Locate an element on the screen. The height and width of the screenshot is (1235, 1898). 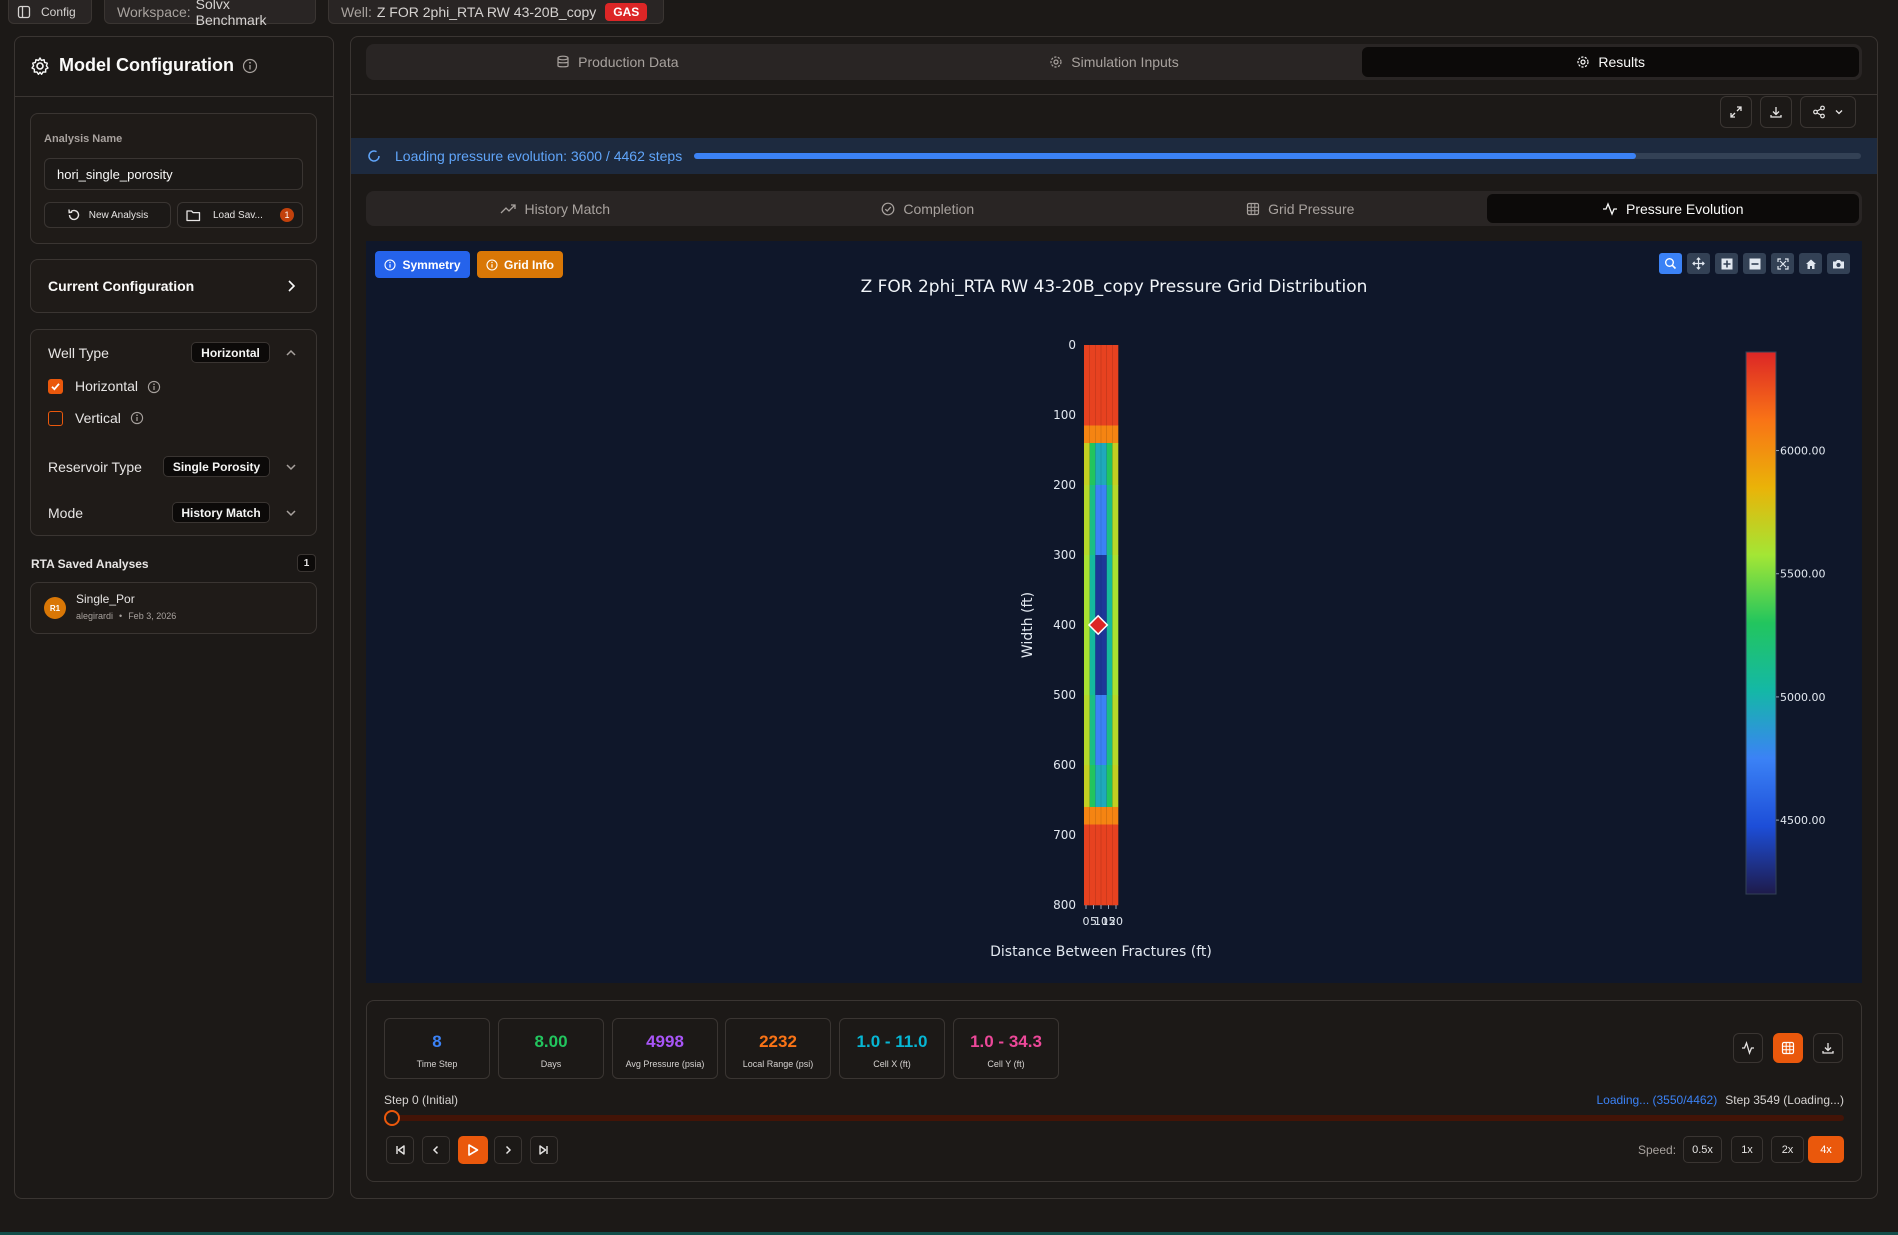
well-type-value: Horizontal is located at coordinates (230, 352).